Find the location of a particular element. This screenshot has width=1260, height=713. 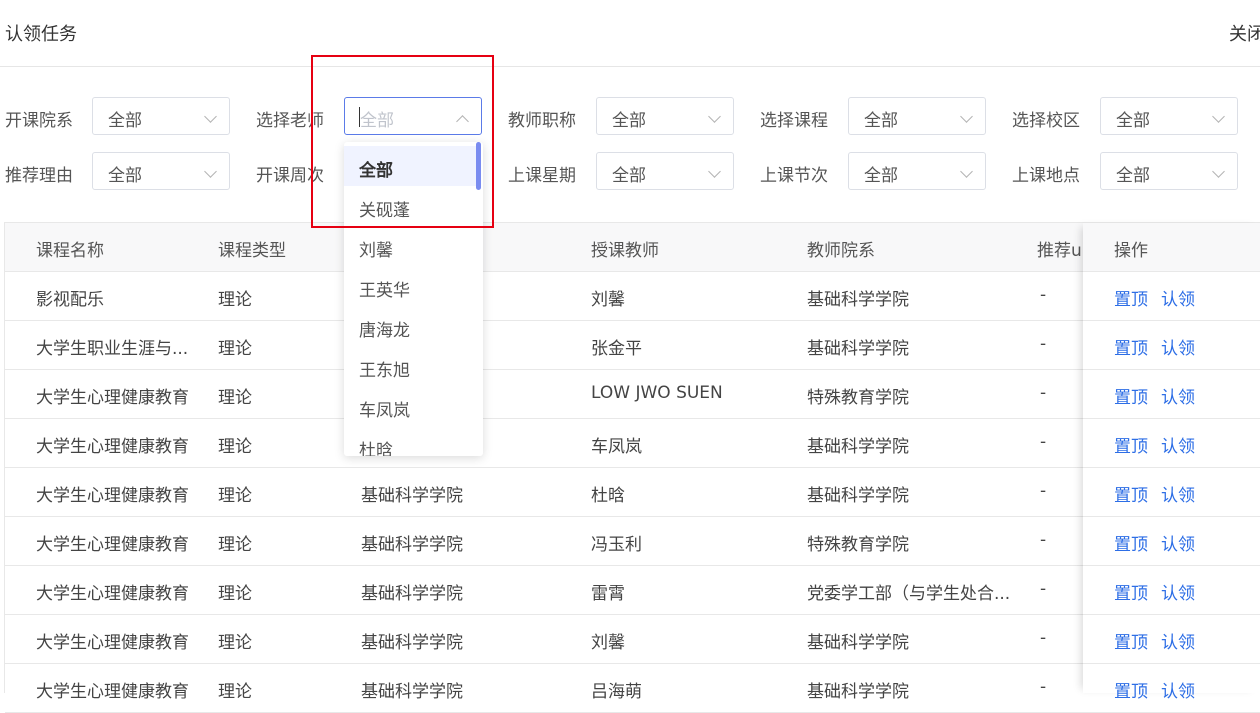

dropdown-option-label: 王东旭 is located at coordinates (384, 371).